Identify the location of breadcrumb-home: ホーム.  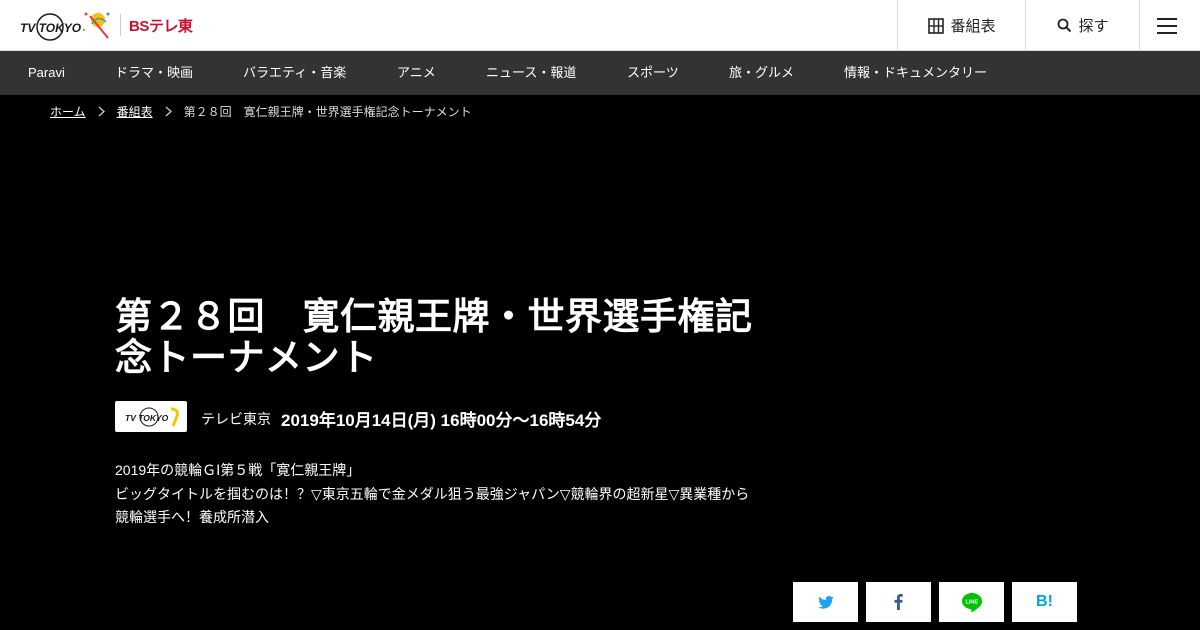
(68, 111).